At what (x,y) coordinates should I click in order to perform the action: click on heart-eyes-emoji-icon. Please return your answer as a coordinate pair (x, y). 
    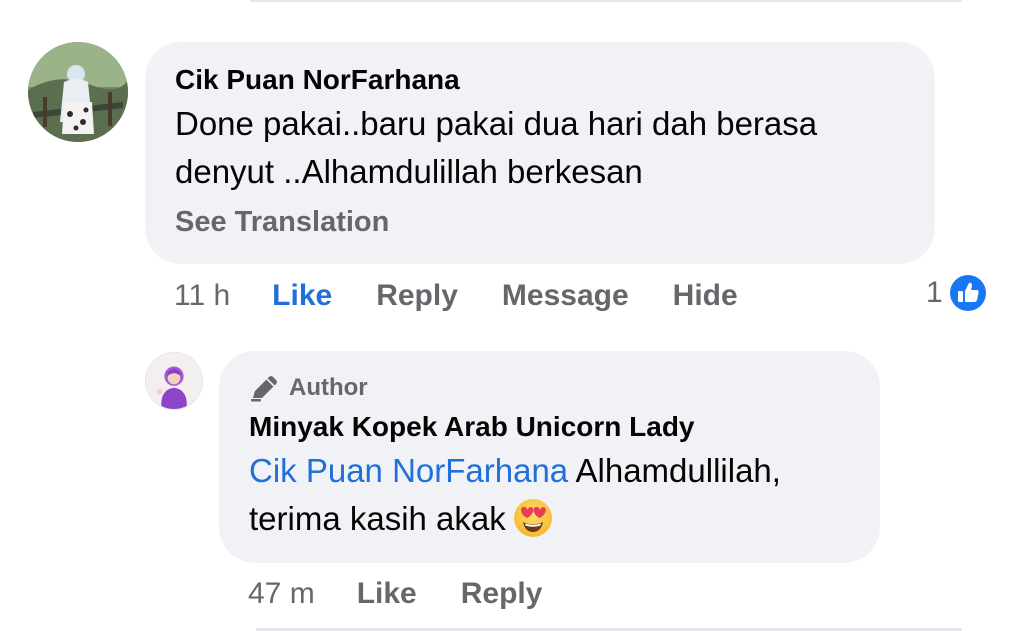
    Looking at the image, I should click on (532, 518).